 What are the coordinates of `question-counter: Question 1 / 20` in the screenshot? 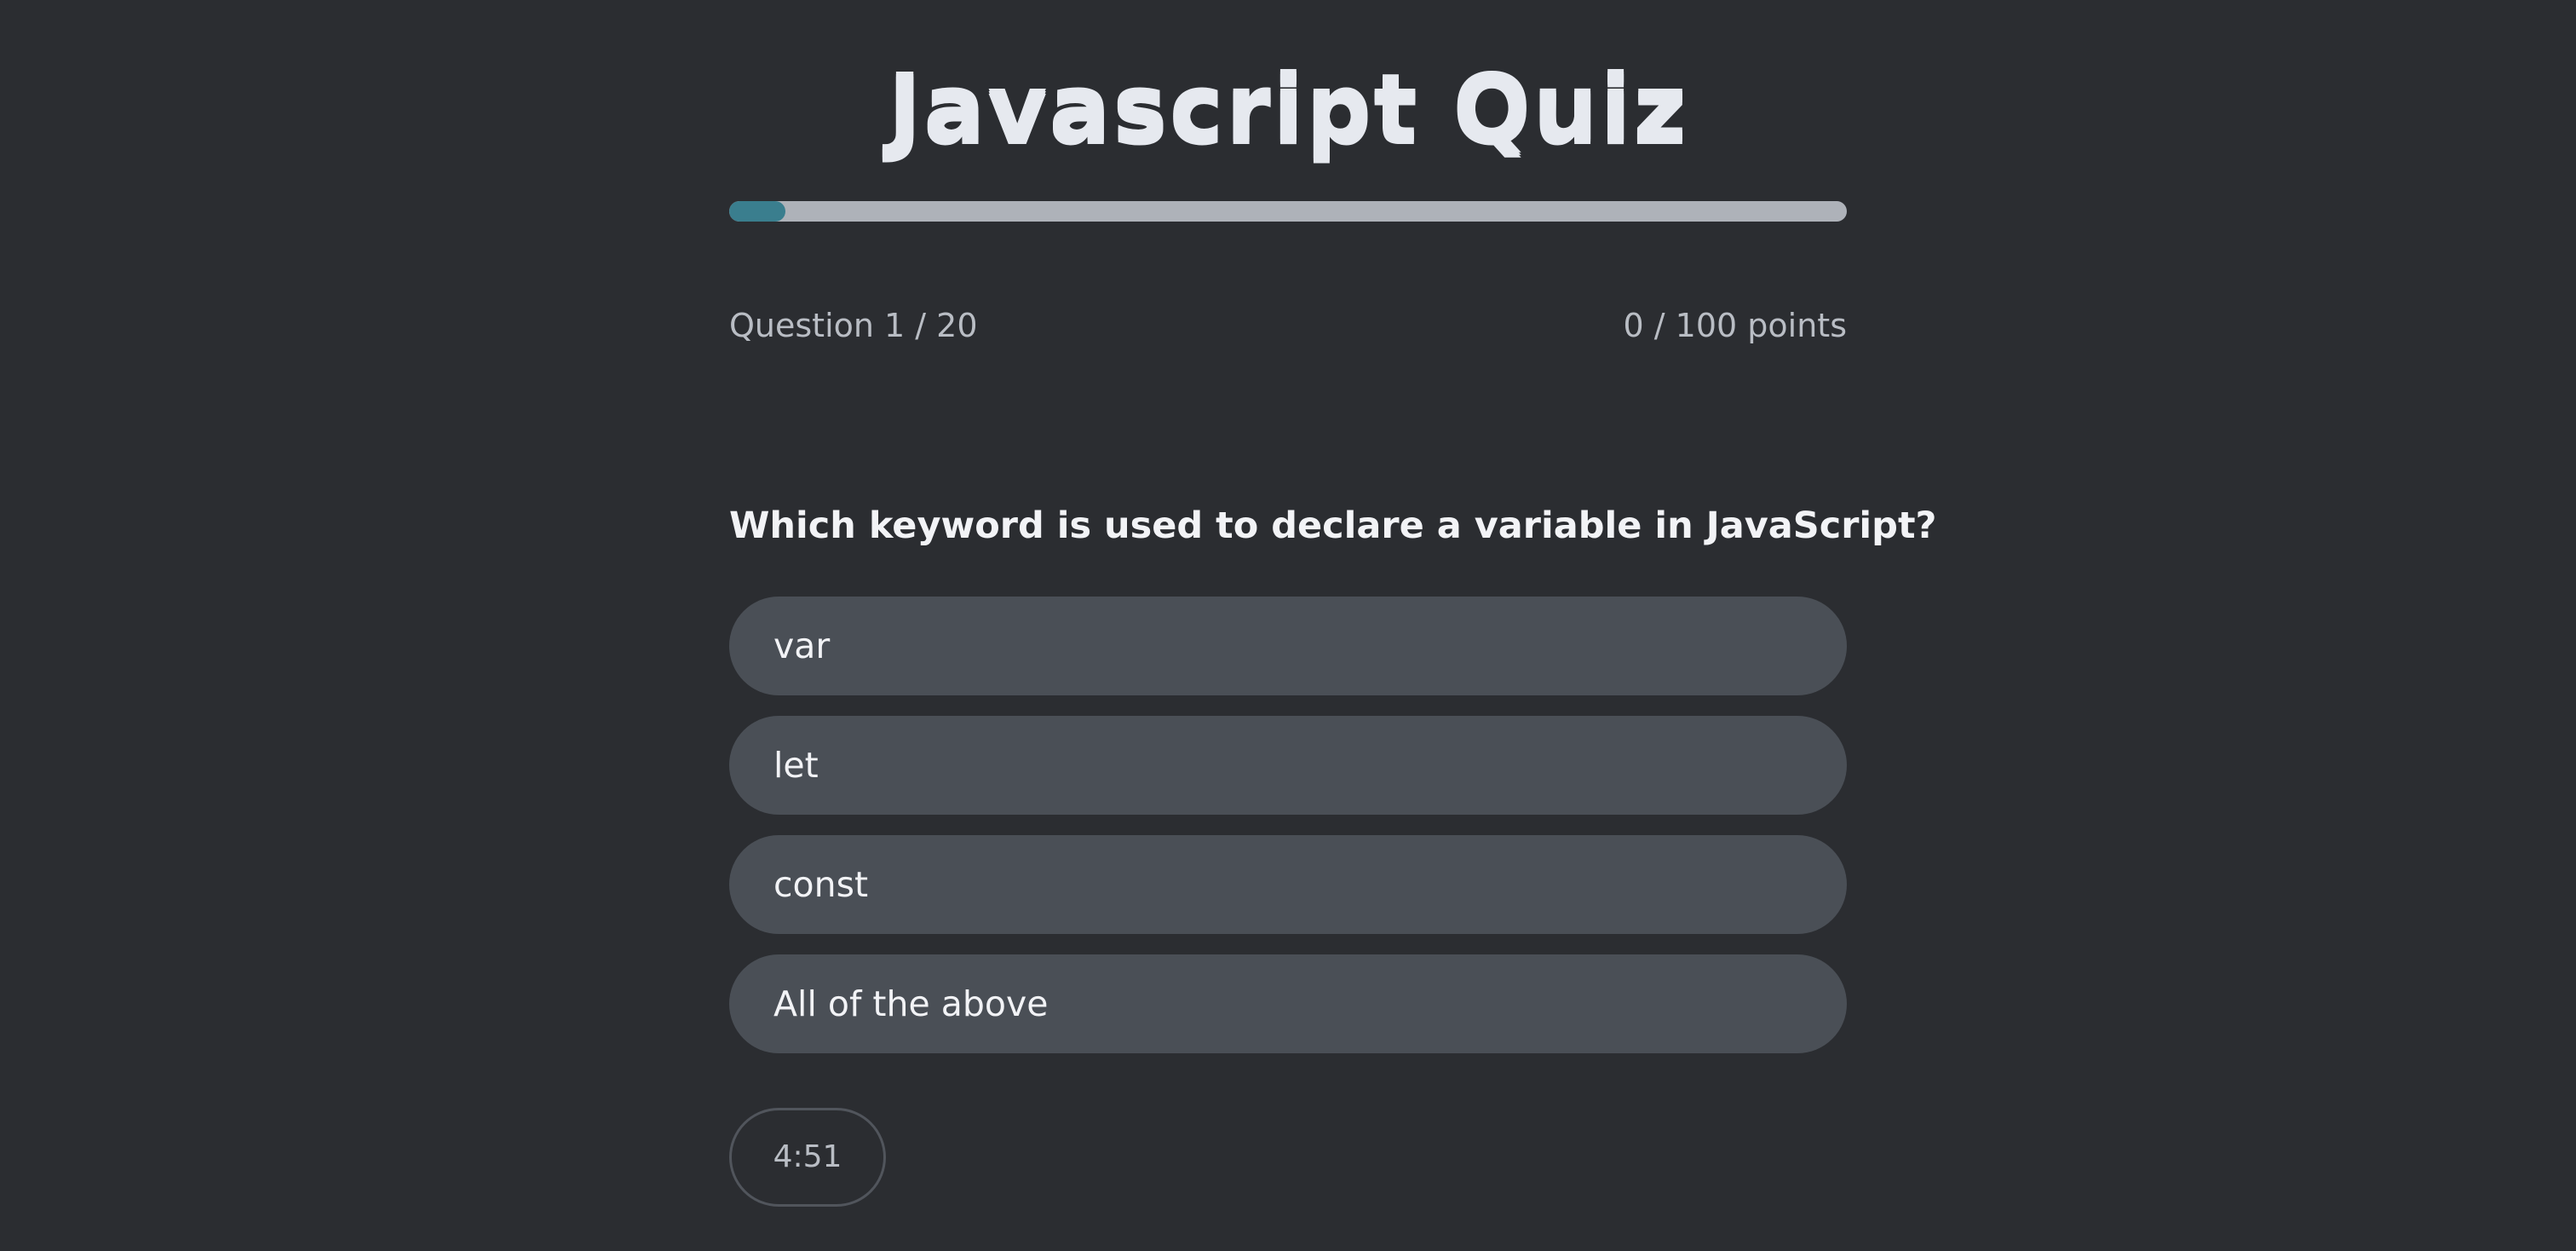 It's located at (854, 325).